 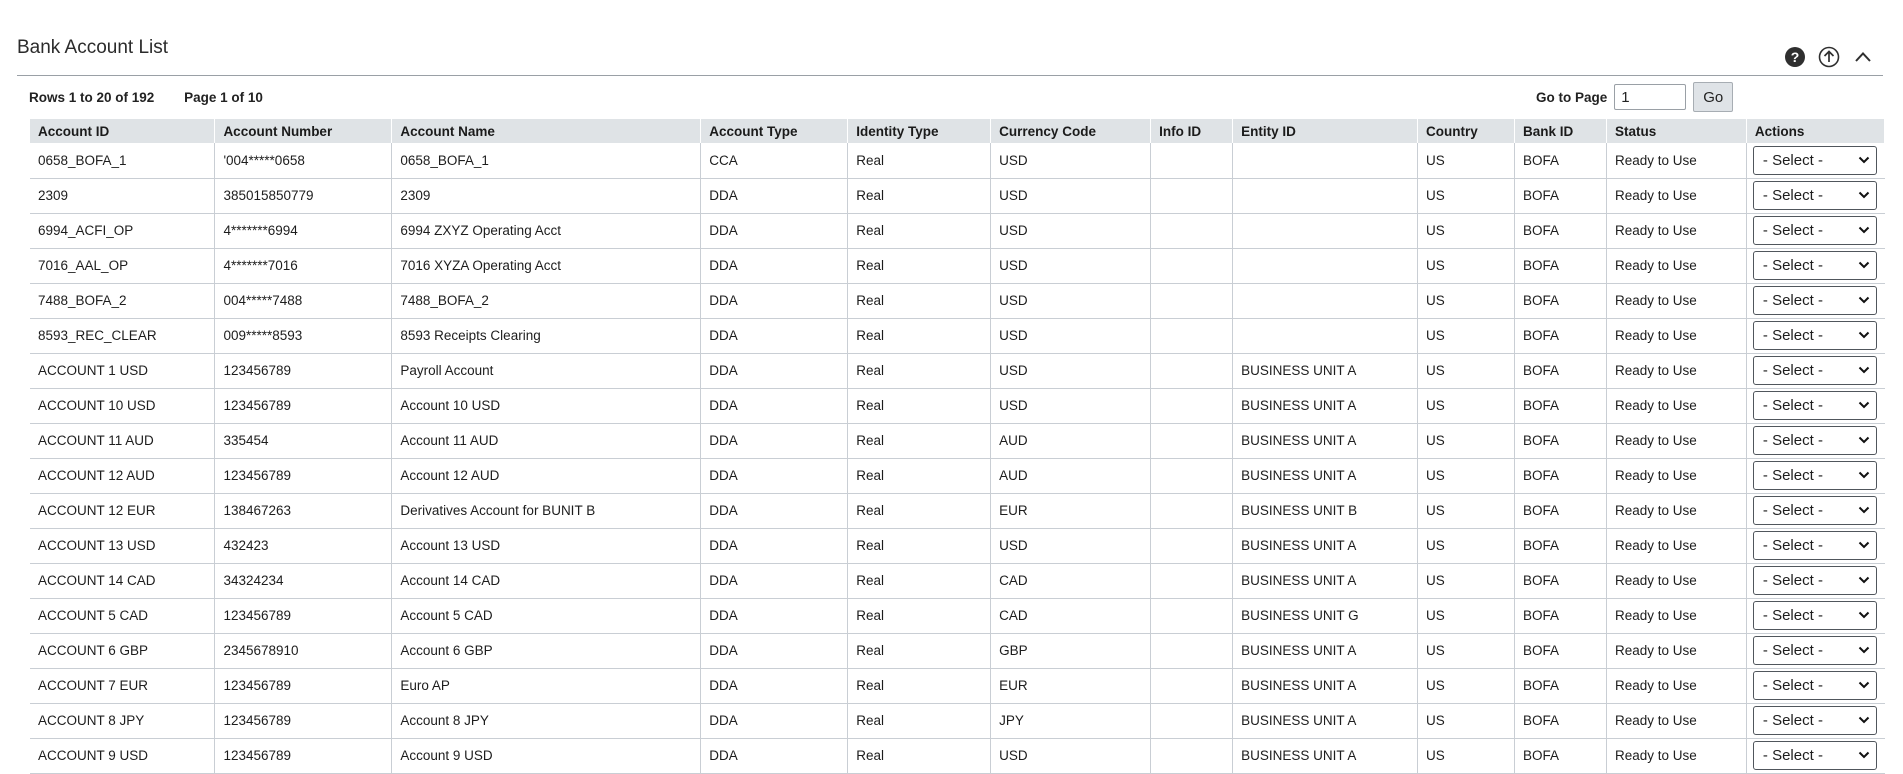 What do you see at coordinates (546, 546) in the screenshot?
I see `table-cell: Account 13 USD` at bounding box center [546, 546].